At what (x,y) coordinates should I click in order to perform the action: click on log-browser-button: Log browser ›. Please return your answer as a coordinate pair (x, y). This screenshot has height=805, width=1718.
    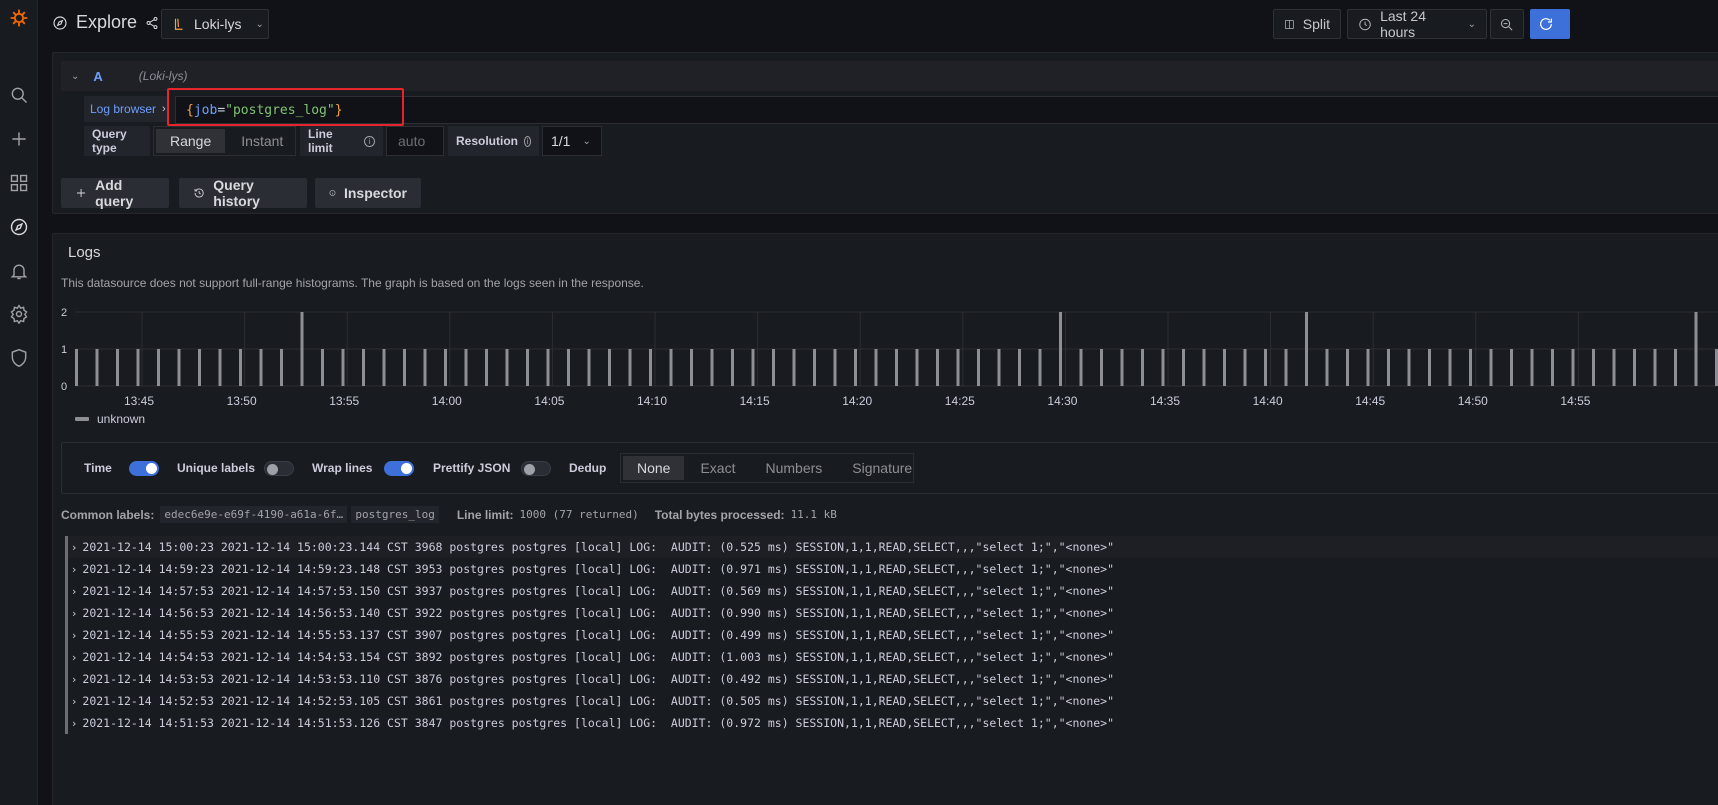
    Looking at the image, I should click on (125, 109).